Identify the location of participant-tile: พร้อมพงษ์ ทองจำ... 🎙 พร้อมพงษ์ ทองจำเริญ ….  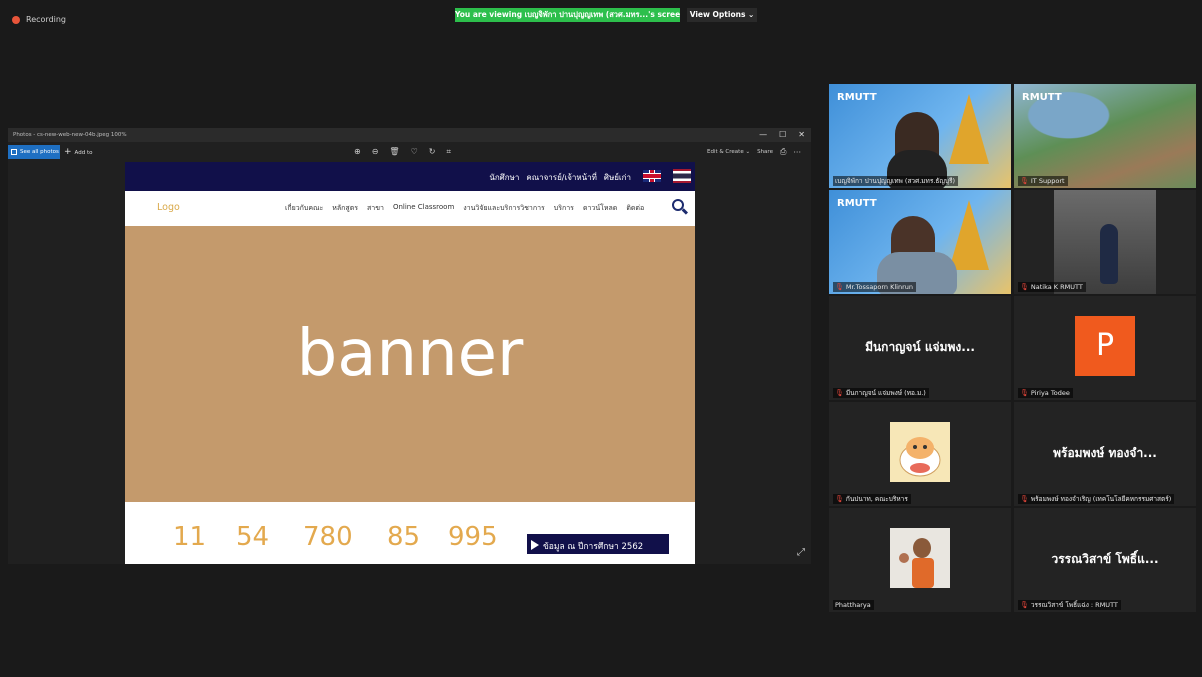
(1105, 454).